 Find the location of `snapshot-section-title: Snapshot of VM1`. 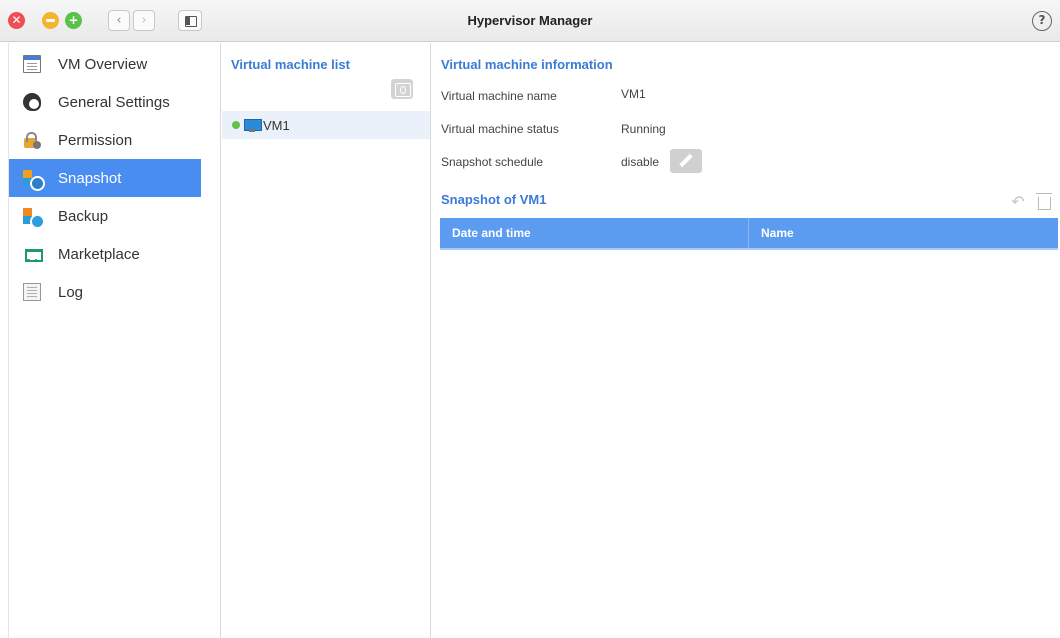

snapshot-section-title: Snapshot of VM1 is located at coordinates (494, 199).